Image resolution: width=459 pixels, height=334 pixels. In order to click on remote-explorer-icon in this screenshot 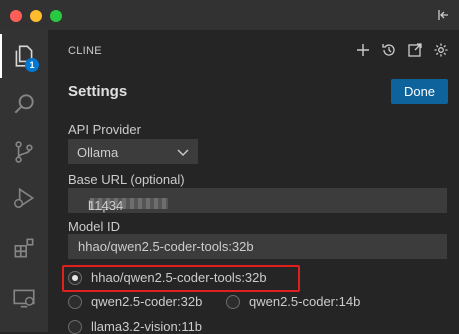, I will do `click(24, 298)`.